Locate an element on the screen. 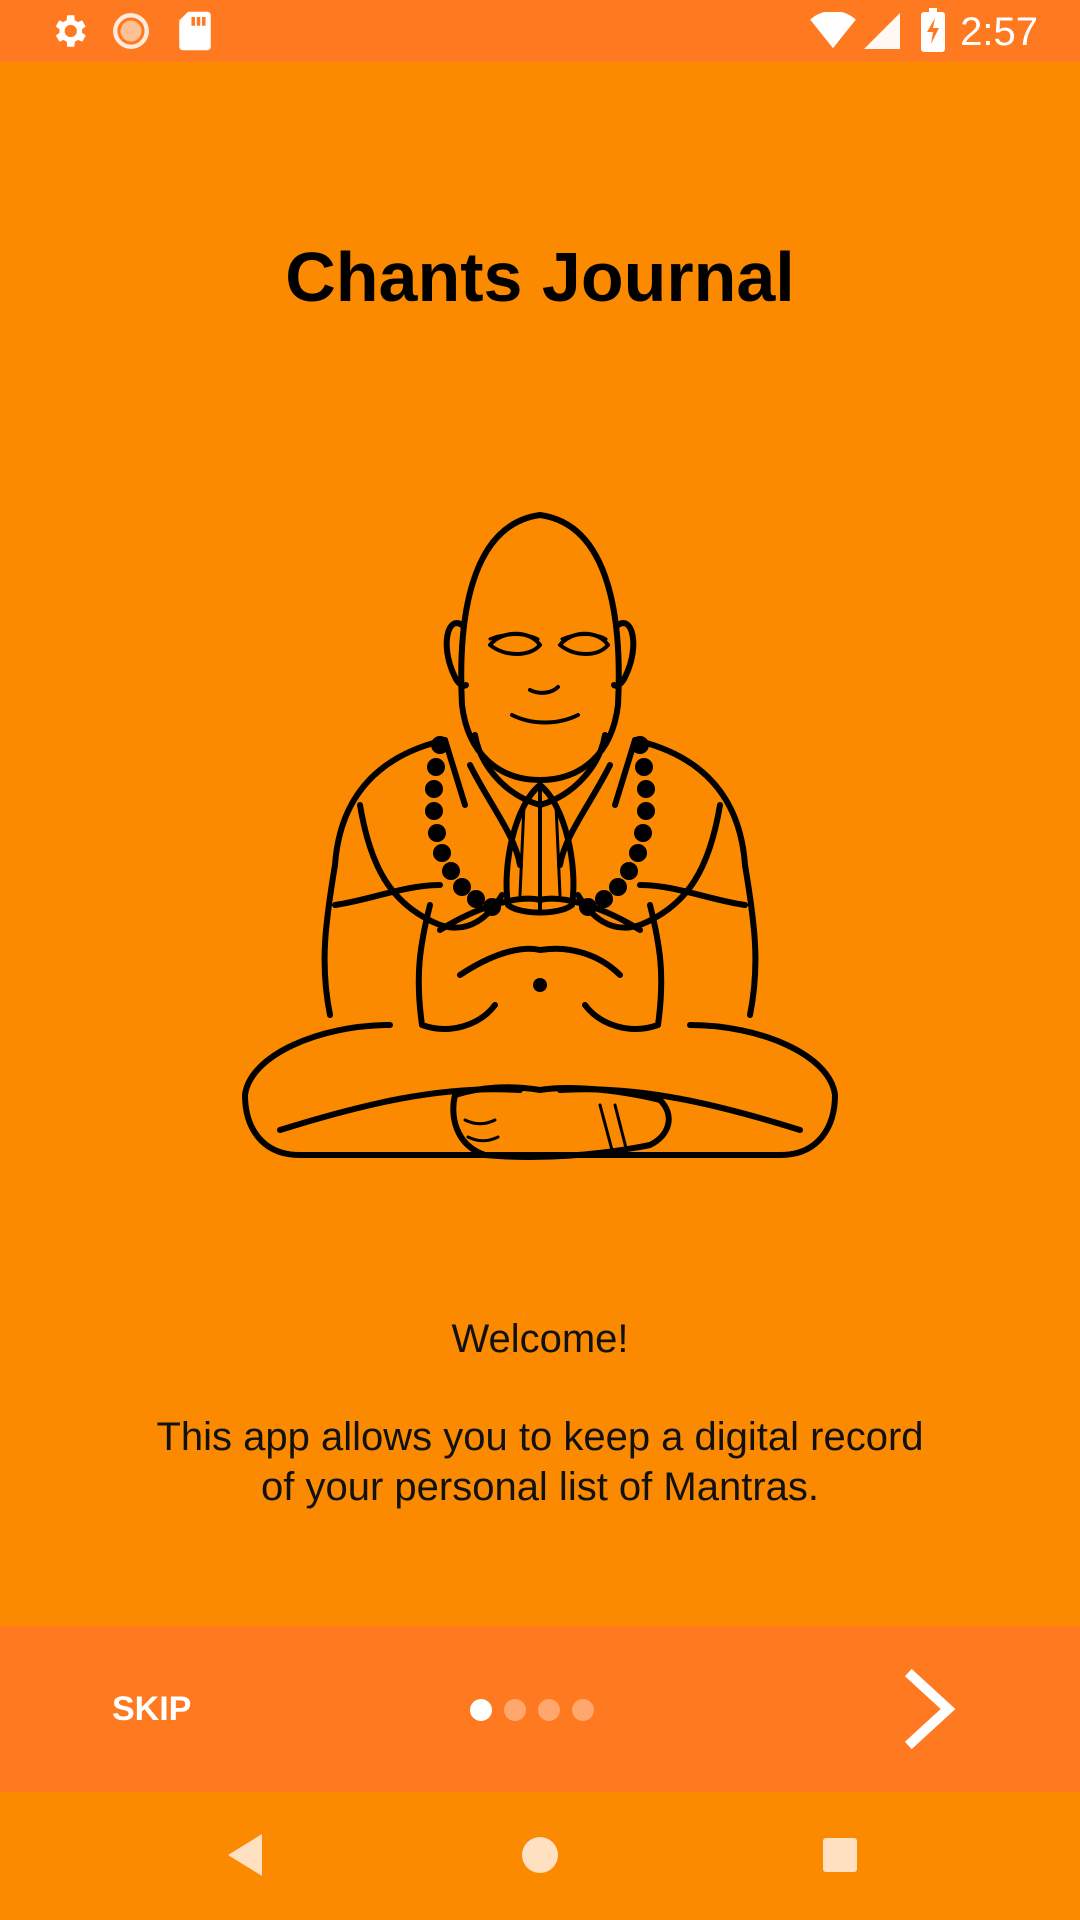 The width and height of the screenshot is (1080, 1920). intro-navigation-bar: SKIP is located at coordinates (540, 1709).